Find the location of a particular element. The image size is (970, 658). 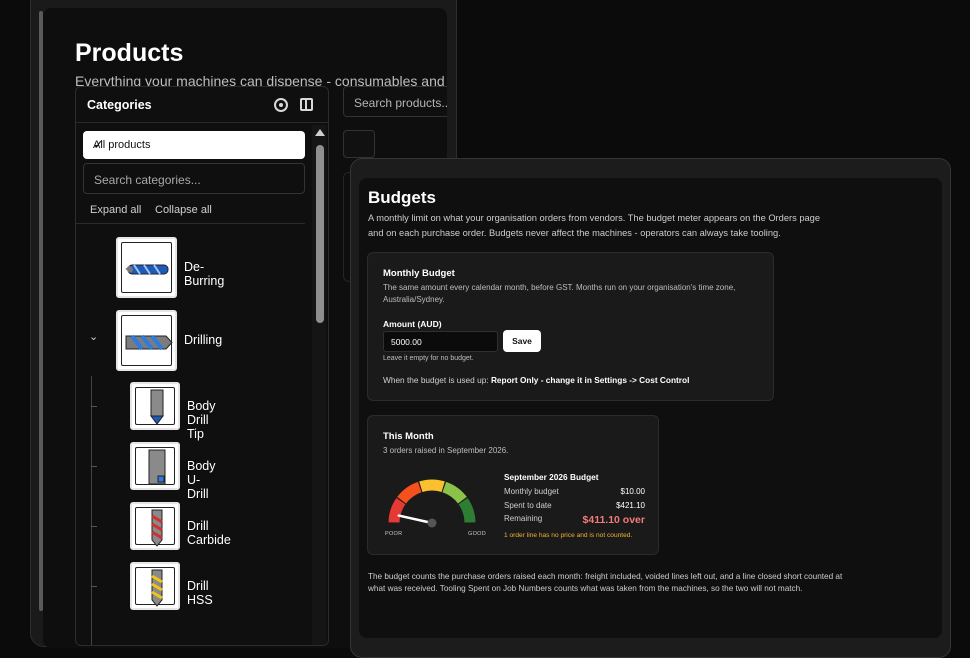

check-icon: ✓ is located at coordinates (98, 144).